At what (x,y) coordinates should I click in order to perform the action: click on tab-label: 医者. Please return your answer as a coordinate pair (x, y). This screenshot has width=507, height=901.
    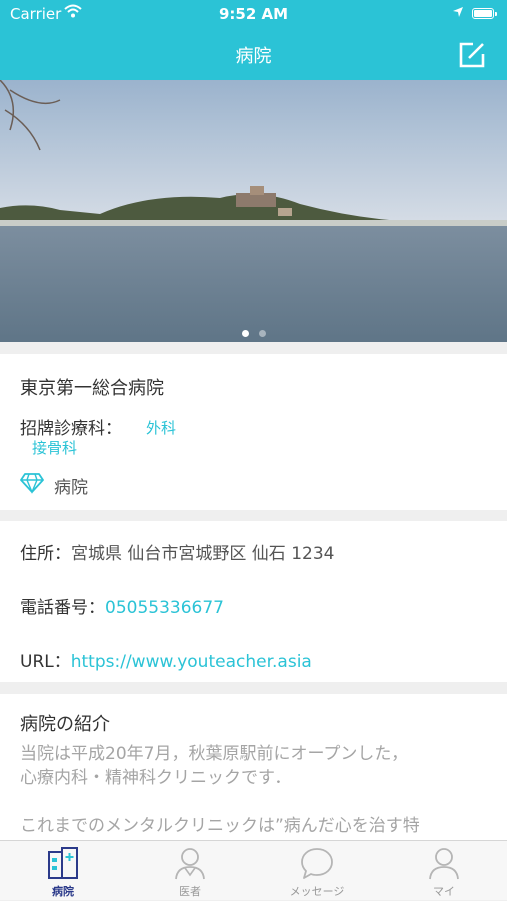
    Looking at the image, I should click on (190, 891).